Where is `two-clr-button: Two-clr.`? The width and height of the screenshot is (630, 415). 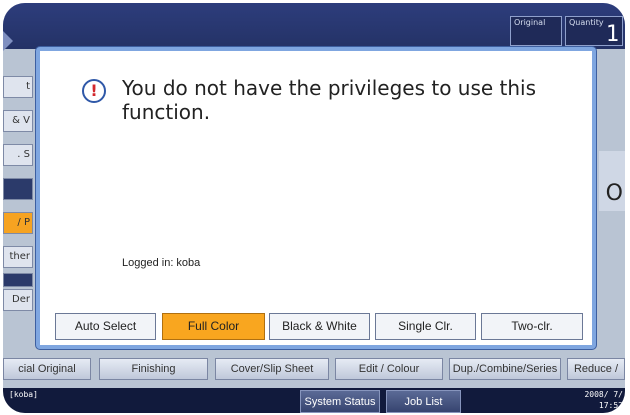 two-clr-button: Two-clr. is located at coordinates (532, 326).